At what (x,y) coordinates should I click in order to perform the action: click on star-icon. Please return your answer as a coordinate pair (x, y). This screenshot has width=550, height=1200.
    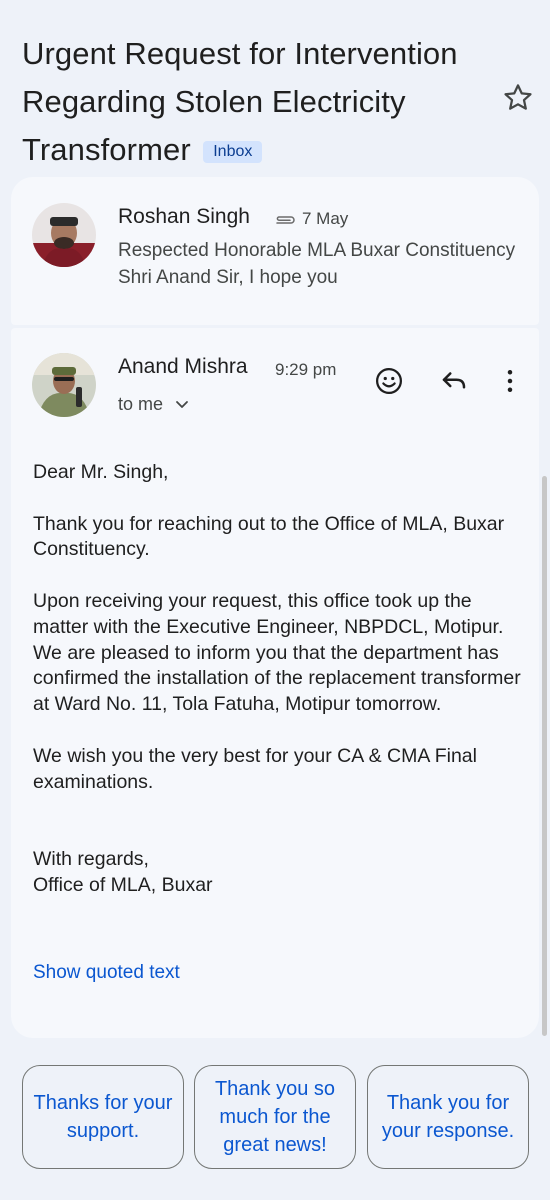
    Looking at the image, I should click on (518, 97).